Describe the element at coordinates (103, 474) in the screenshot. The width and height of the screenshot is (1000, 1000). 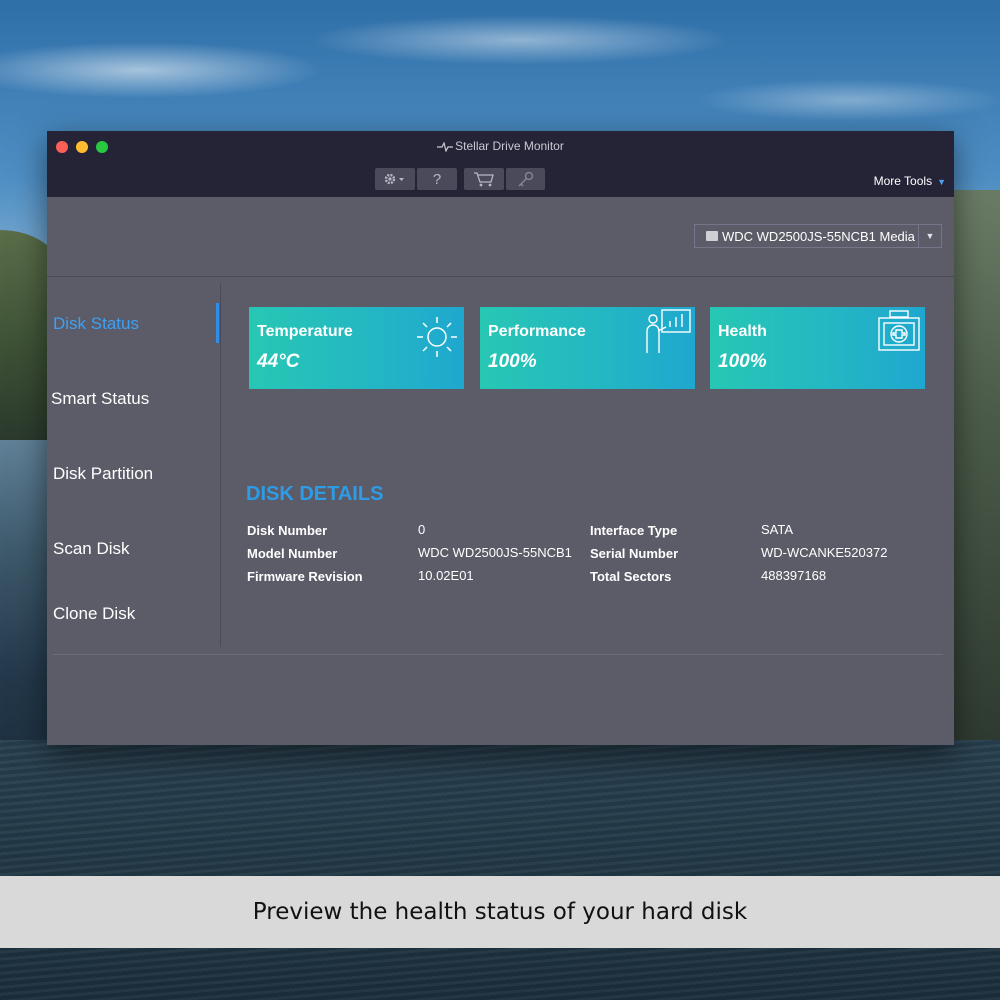
I see `sidebar-item-disk-partition: Disk Partition` at that location.